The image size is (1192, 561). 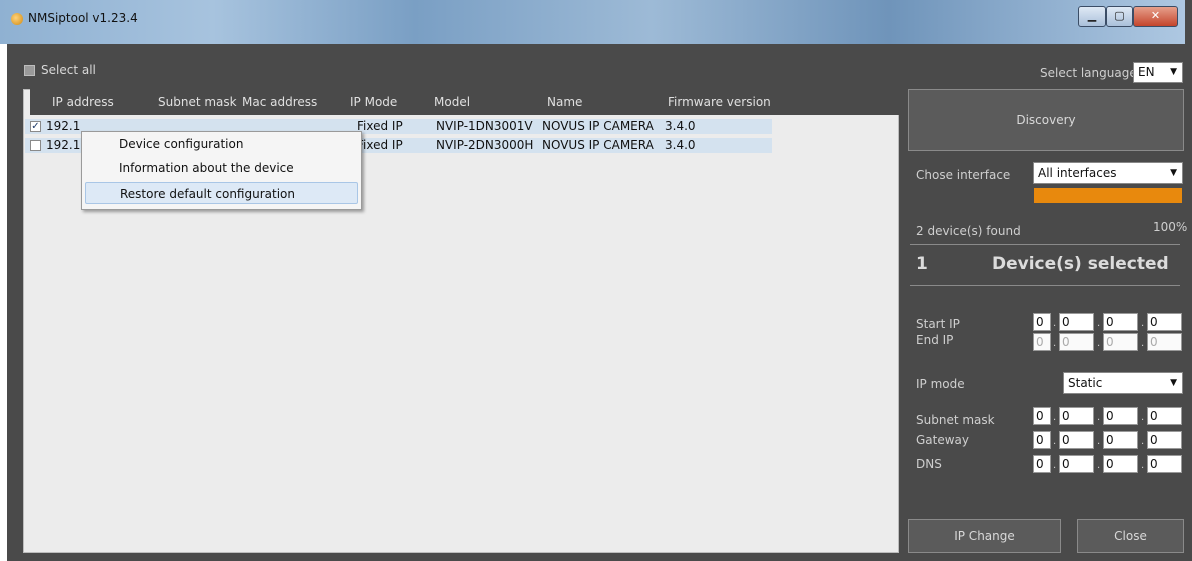 I want to click on start-ip-octet-2: 0, so click(x=1076, y=322).